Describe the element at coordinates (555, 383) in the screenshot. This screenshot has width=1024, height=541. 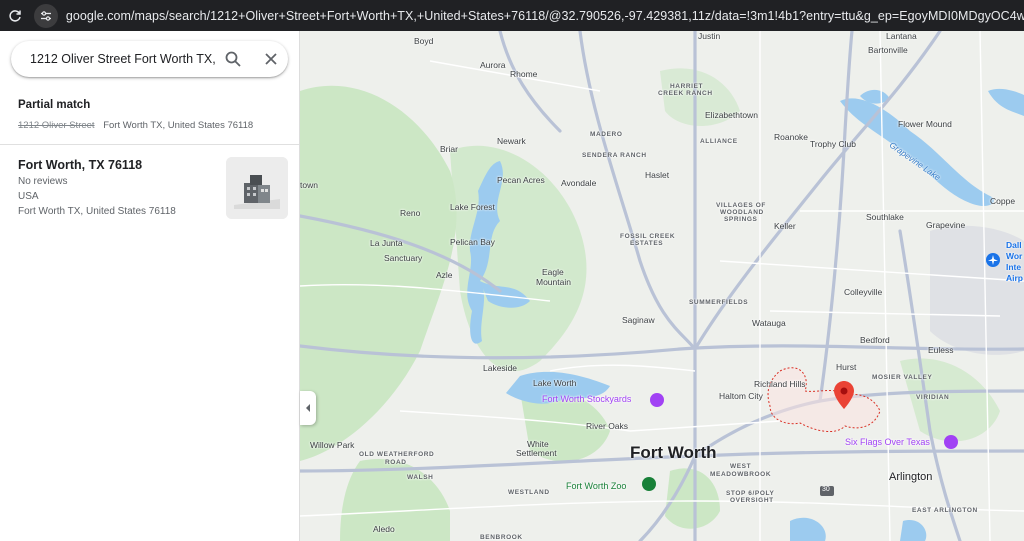
I see `map-label: Lake Worth` at that location.